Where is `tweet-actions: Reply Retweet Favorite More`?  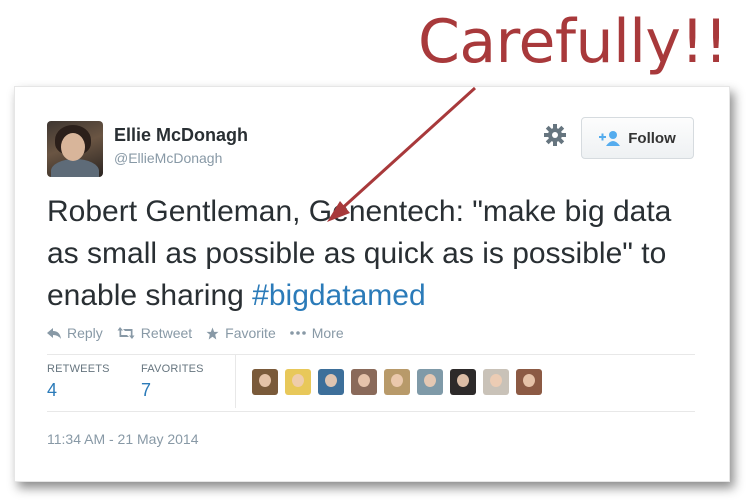 tweet-actions: Reply Retweet Favorite More is located at coordinates (202, 333).